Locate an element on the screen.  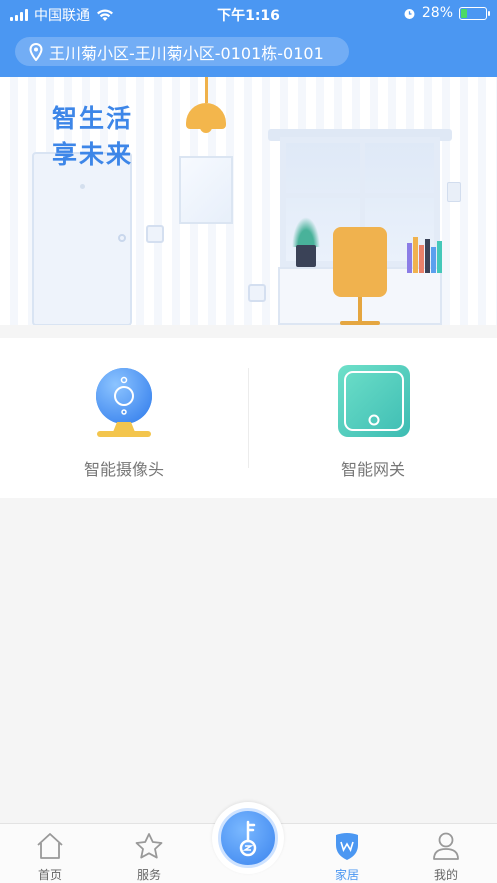
star-icon is located at coordinates (149, 846).